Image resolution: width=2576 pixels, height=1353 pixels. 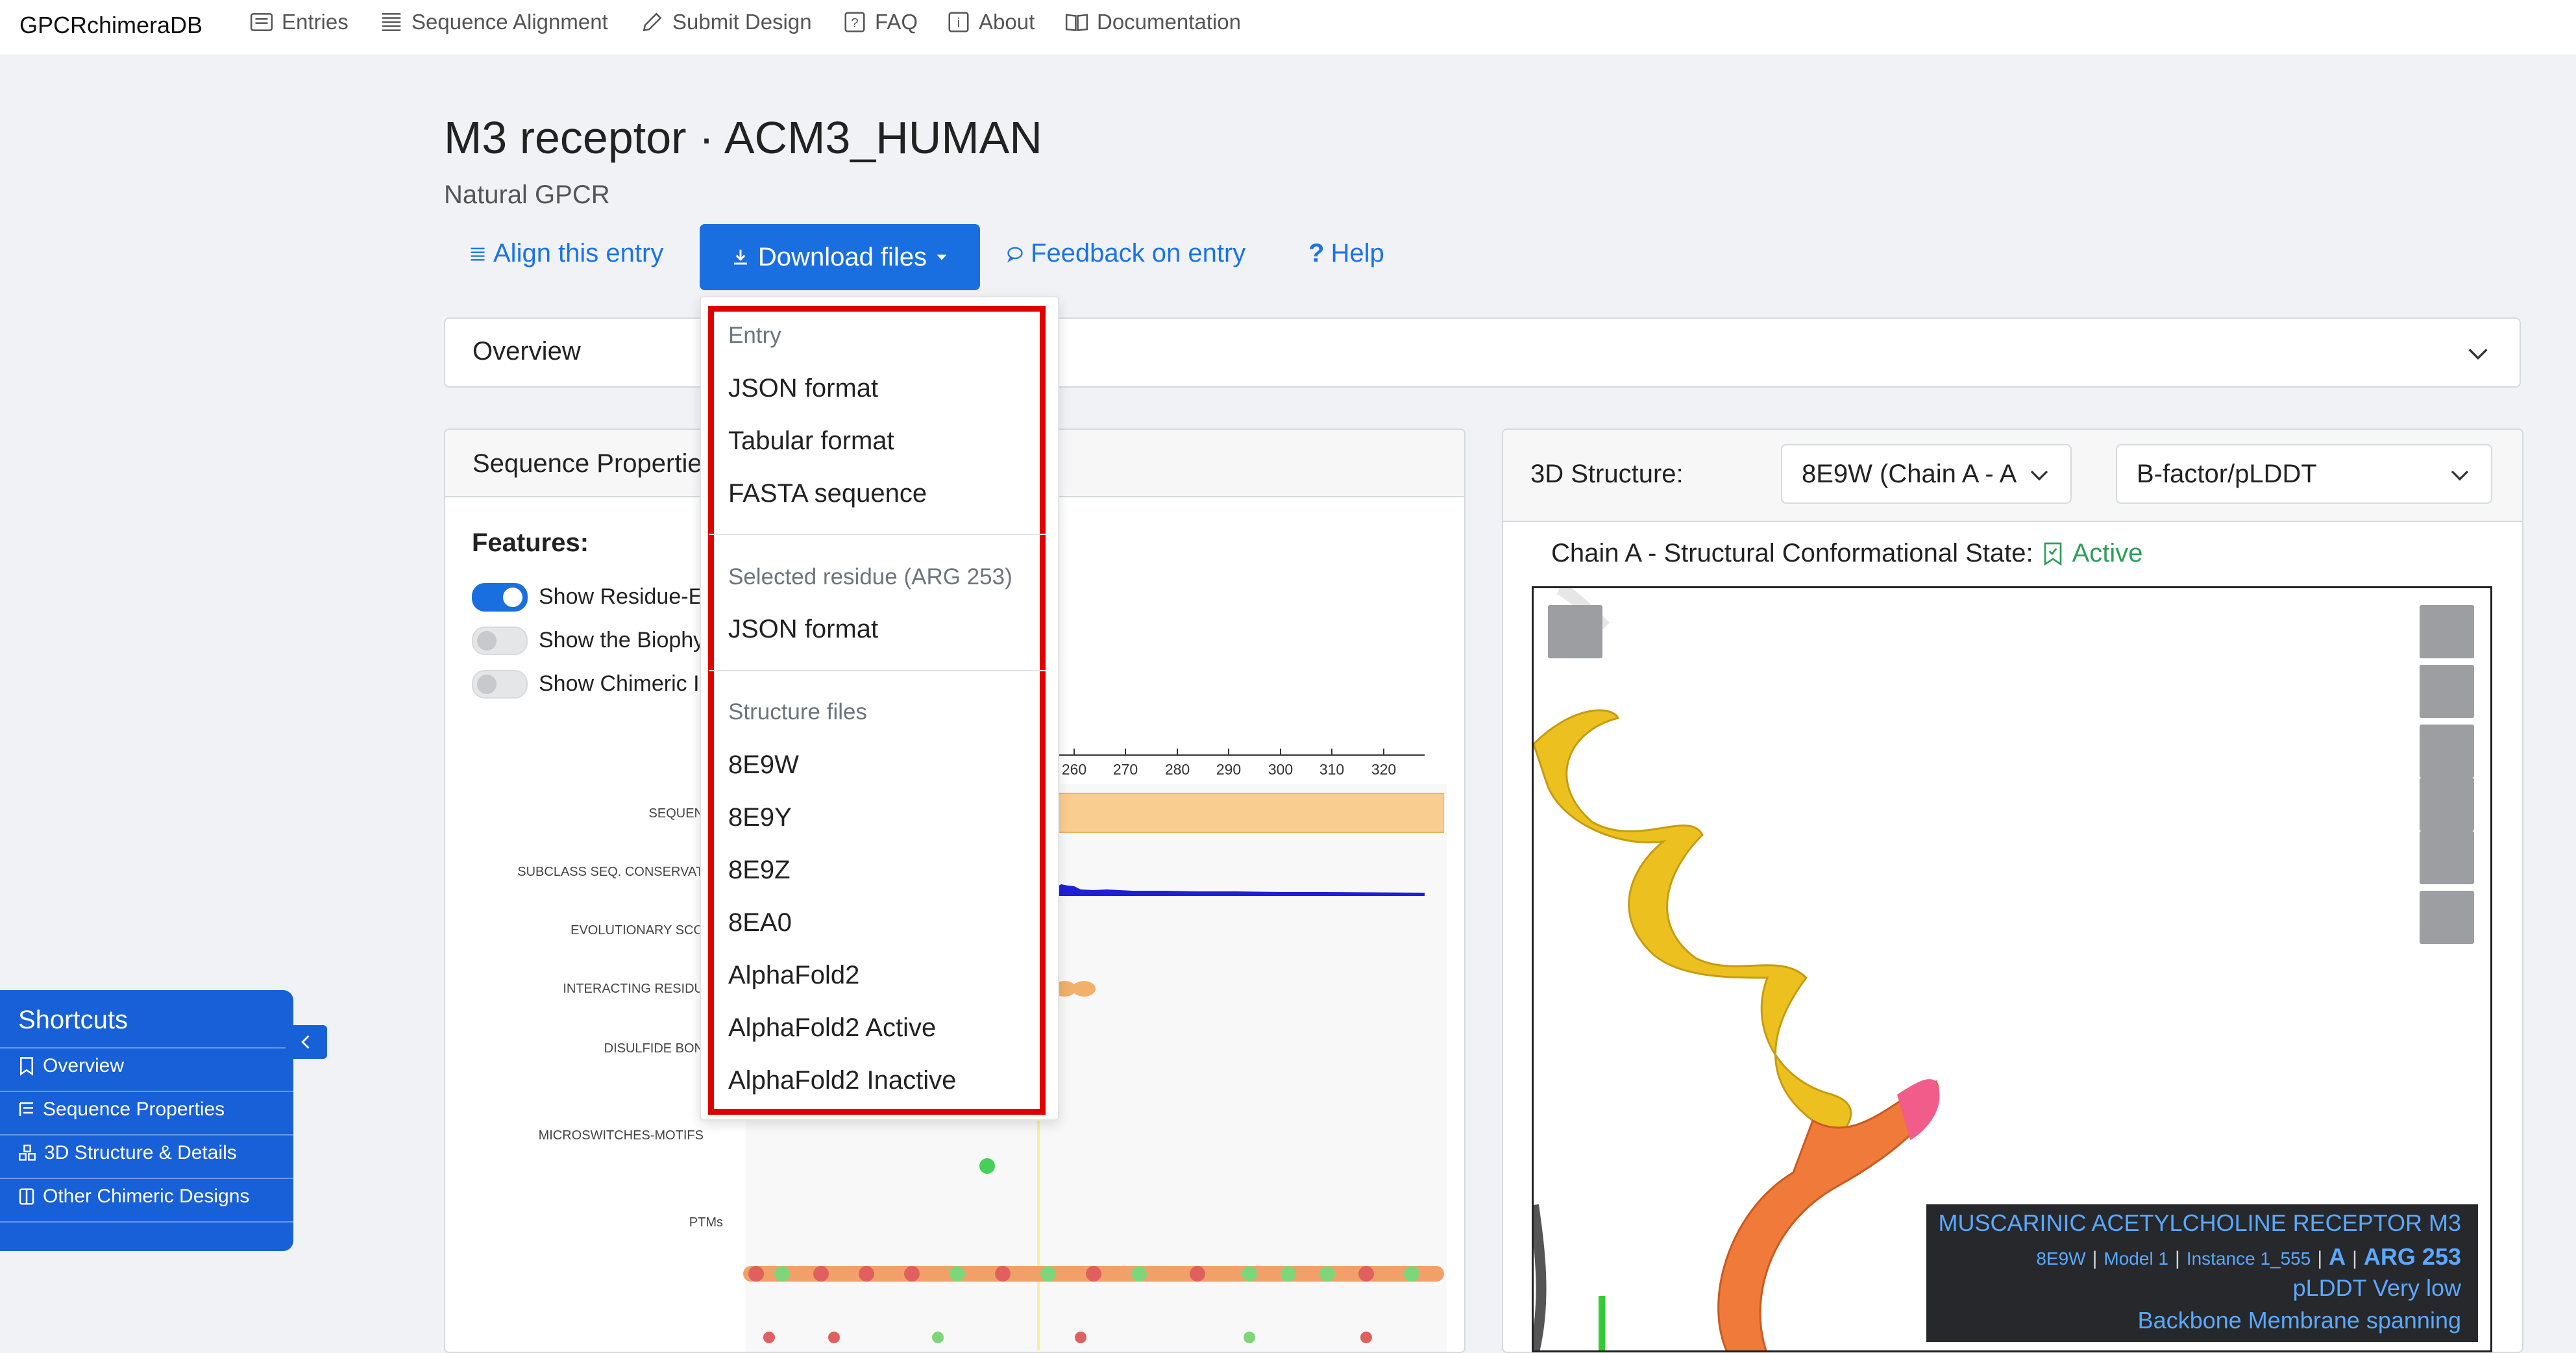 What do you see at coordinates (1084, 989) in the screenshot?
I see `interacting-residue-marker` at bounding box center [1084, 989].